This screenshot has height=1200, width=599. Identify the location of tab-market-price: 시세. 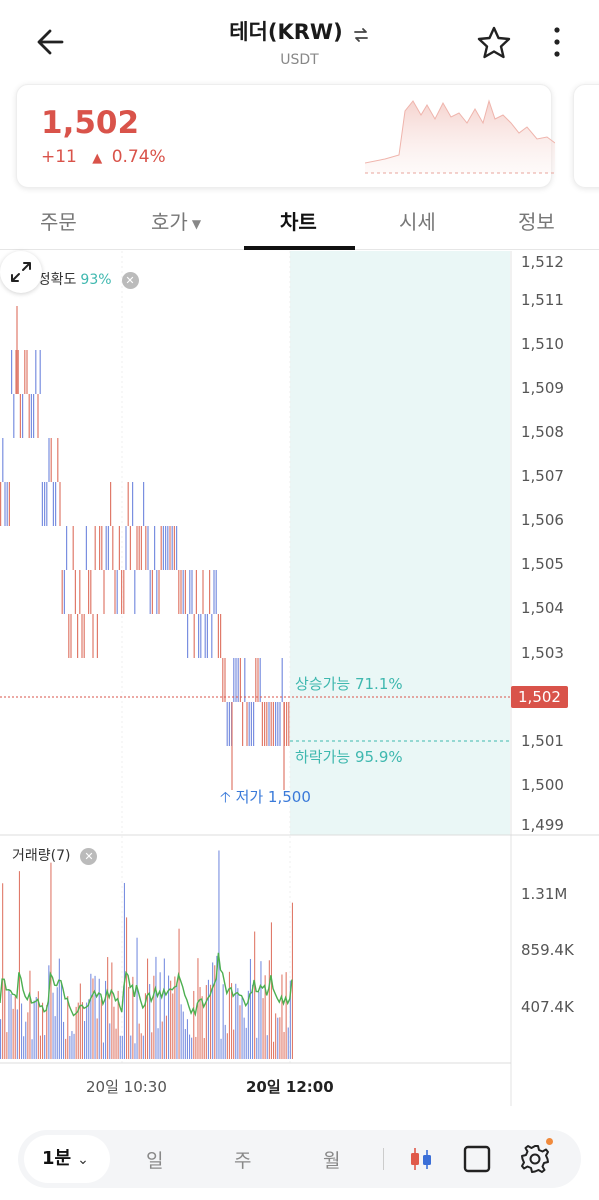
(417, 220).